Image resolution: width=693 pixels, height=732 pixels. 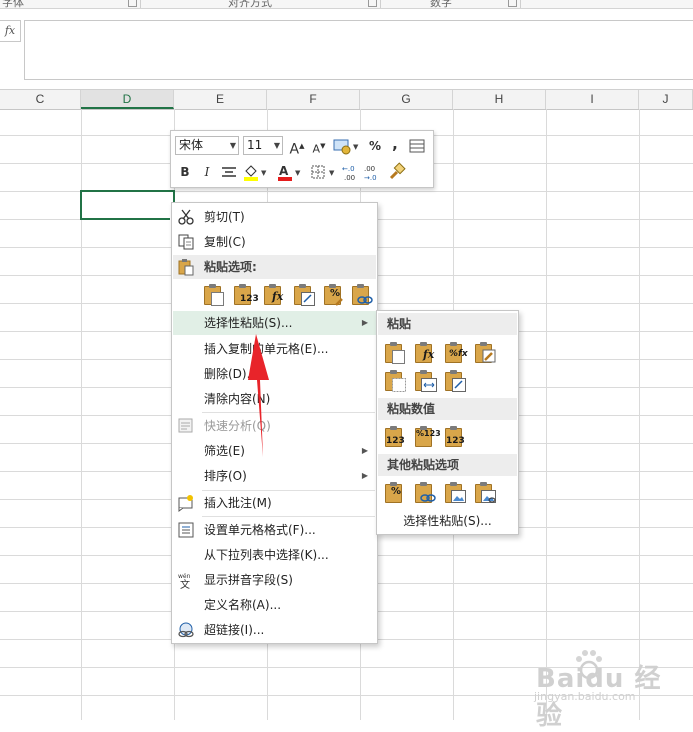 I want to click on paste-option-formulas-icon: fx, so click(x=274, y=295).